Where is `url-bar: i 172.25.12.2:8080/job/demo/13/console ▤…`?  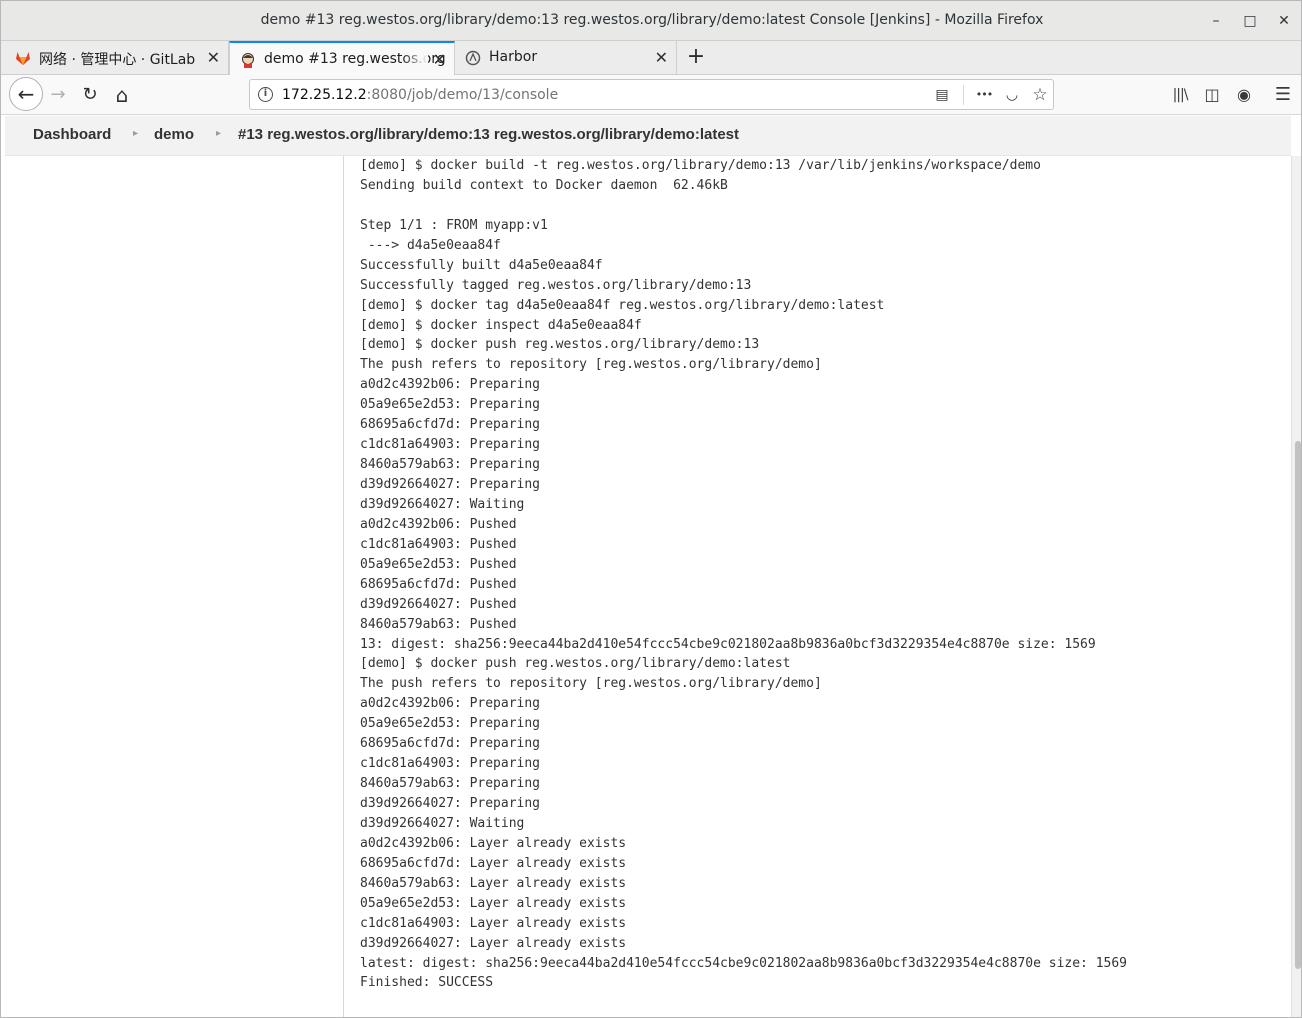 url-bar: i 172.25.12.2:8080/job/demo/13/console ▤… is located at coordinates (651, 94).